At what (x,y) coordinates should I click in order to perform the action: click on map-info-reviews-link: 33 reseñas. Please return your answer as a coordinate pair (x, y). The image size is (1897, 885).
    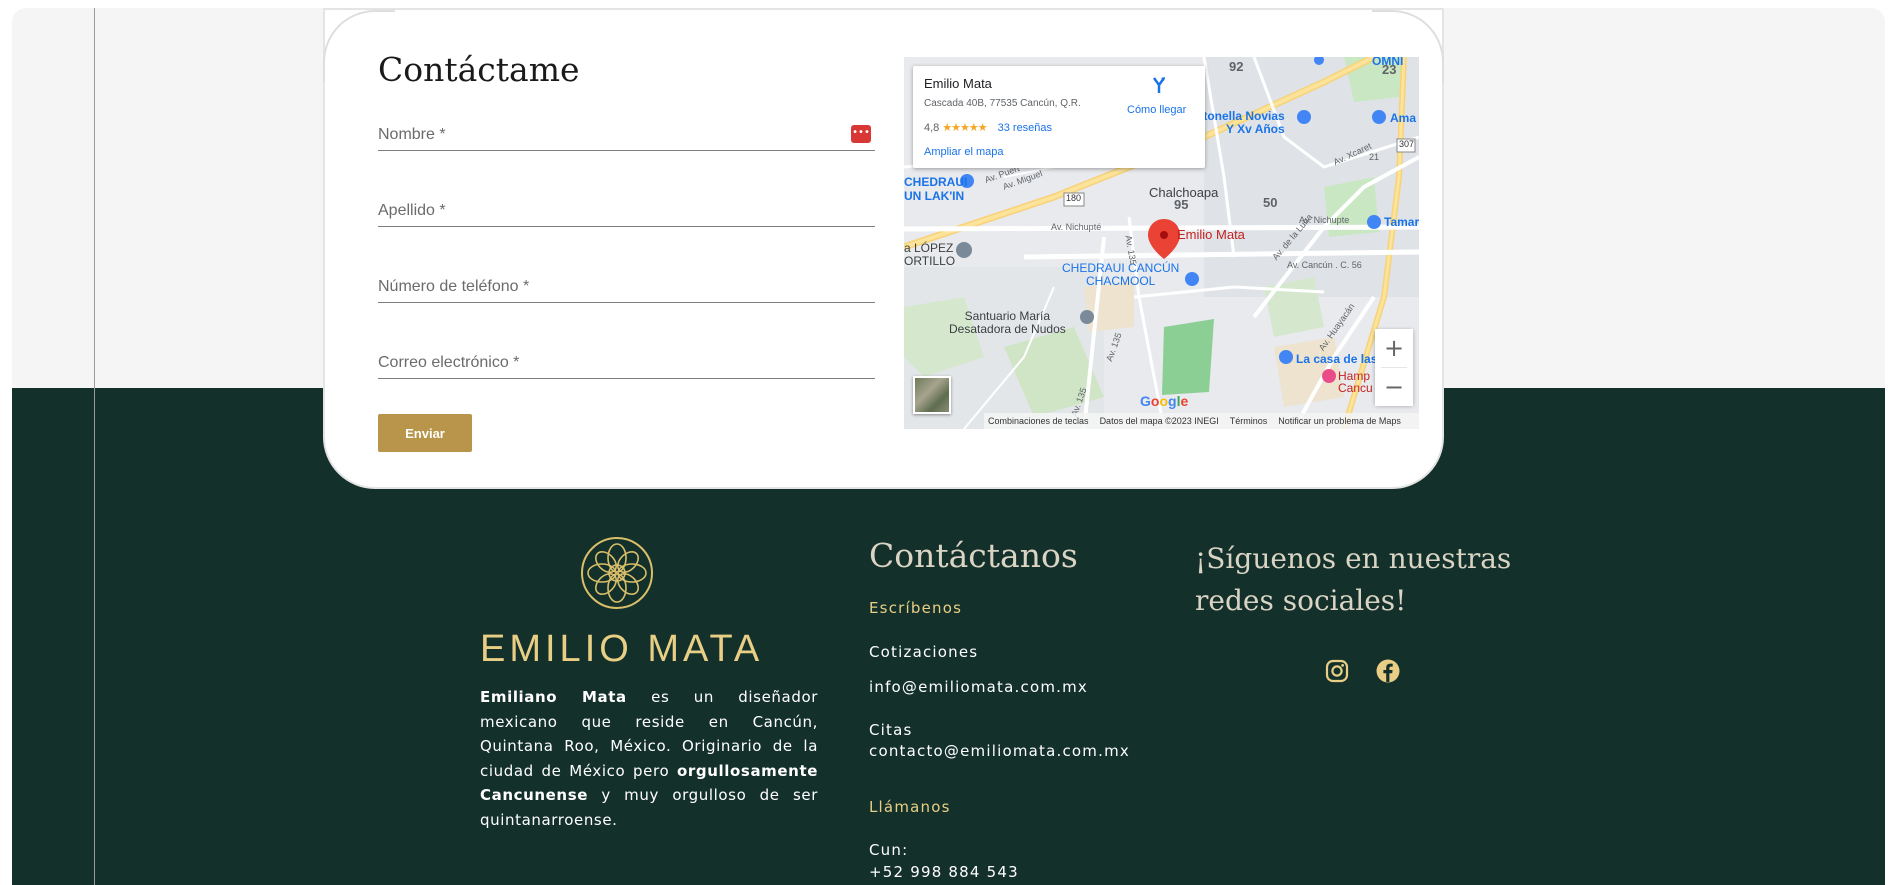
    Looking at the image, I should click on (1025, 128).